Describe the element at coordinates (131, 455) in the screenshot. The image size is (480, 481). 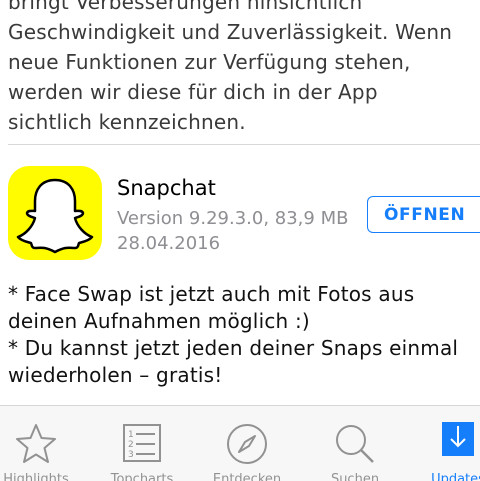
I see `svg-text: 3` at that location.